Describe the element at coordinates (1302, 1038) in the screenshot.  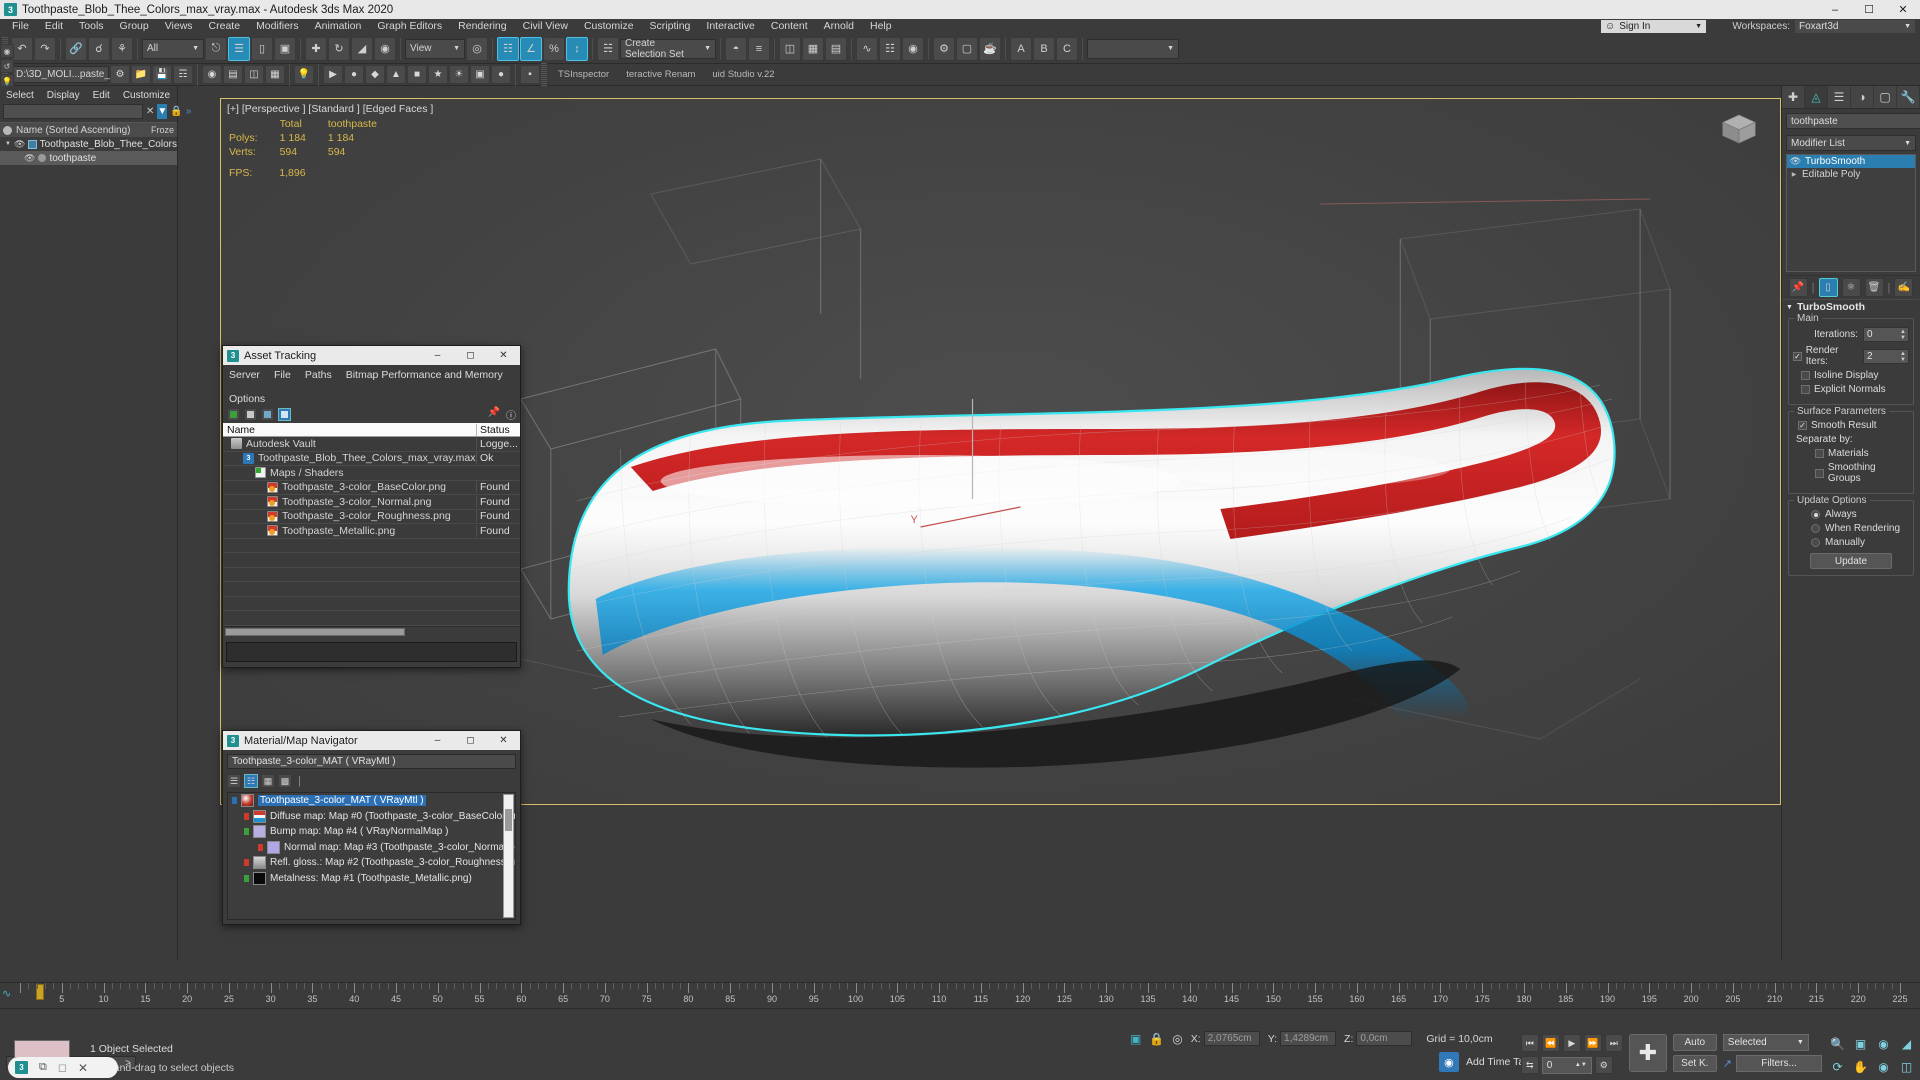
I see `coord-y: Y: 1,4289cm` at that location.